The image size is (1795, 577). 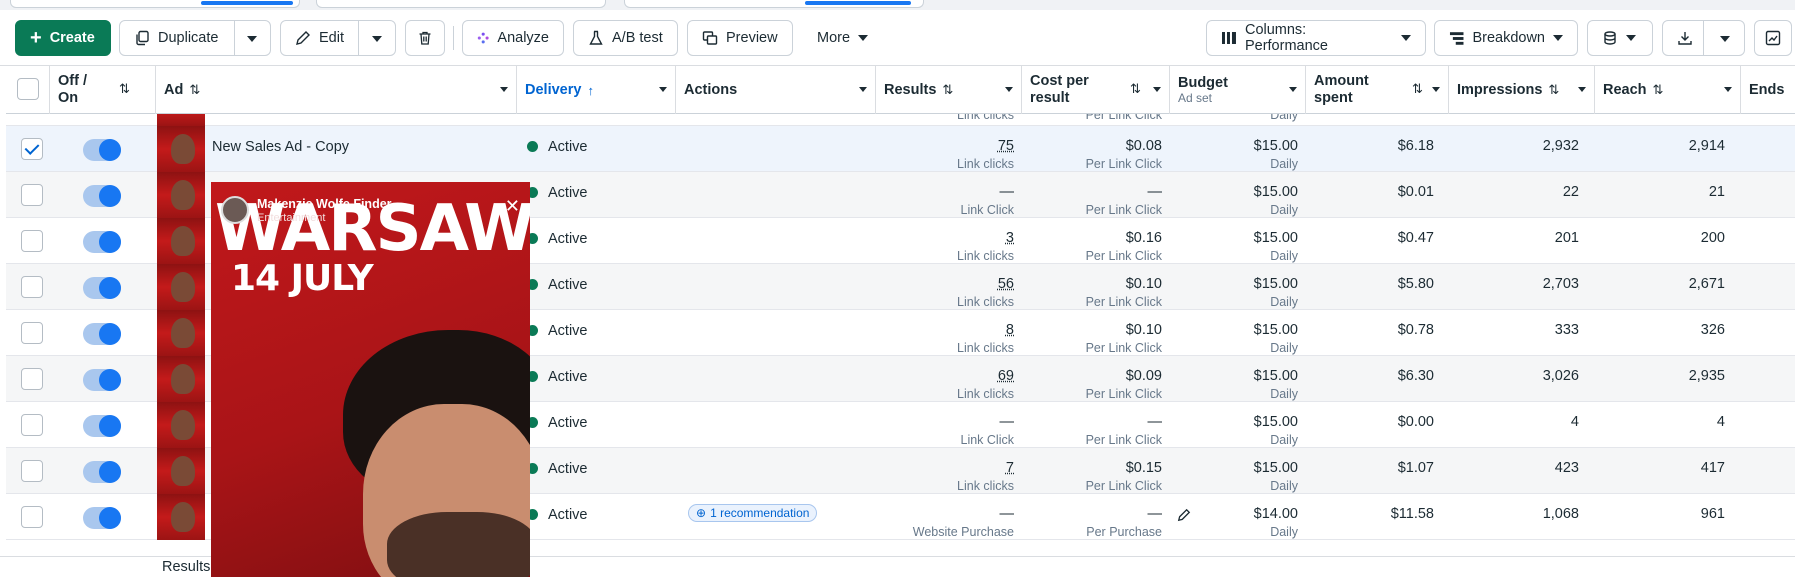 What do you see at coordinates (357, 147) in the screenshot?
I see `ad-name: New Sales Ad - Copy` at bounding box center [357, 147].